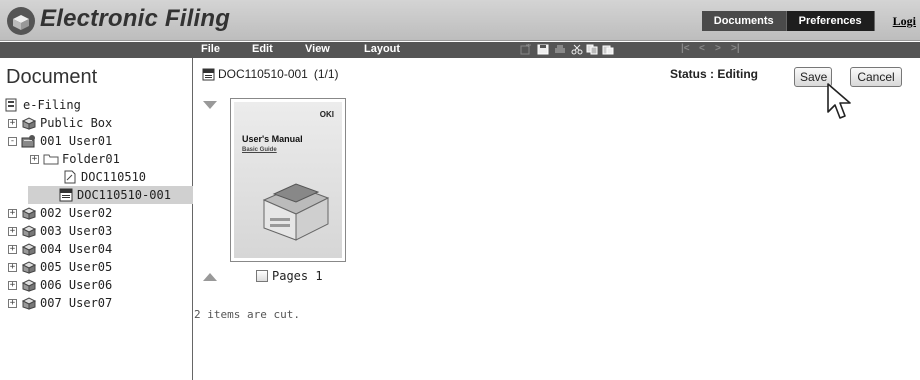 The width and height of the screenshot is (920, 380). Describe the element at coordinates (272, 139) in the screenshot. I see `thumbnail-title: User's Manual` at that location.